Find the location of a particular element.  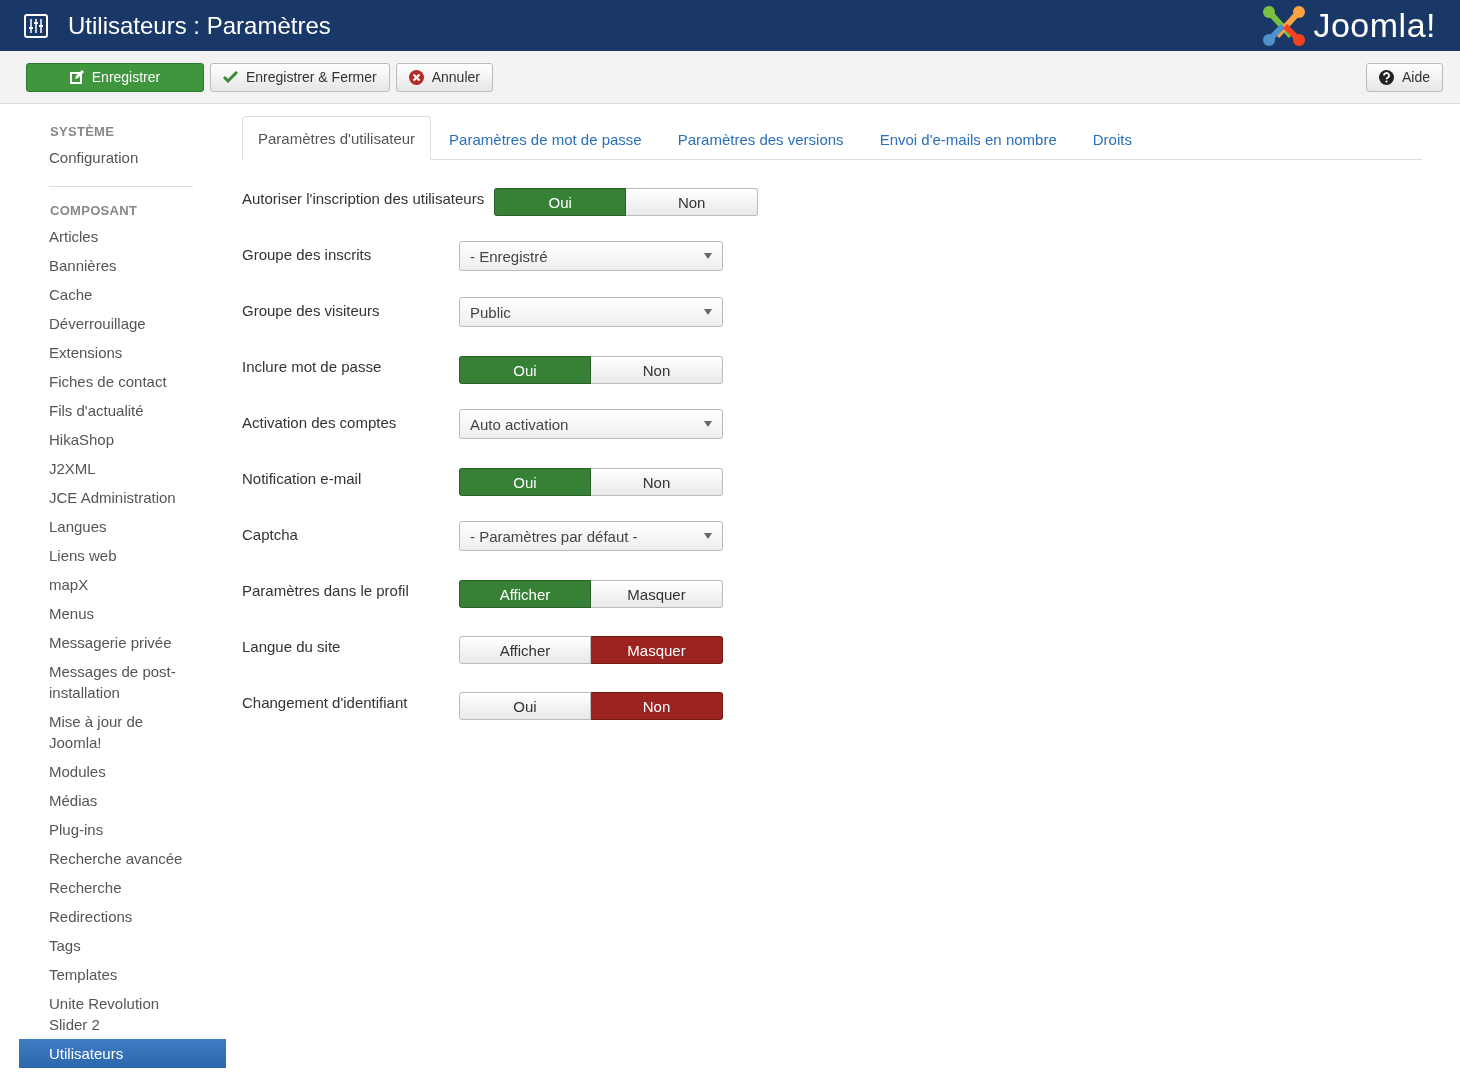

help-icon is located at coordinates (1386, 77).